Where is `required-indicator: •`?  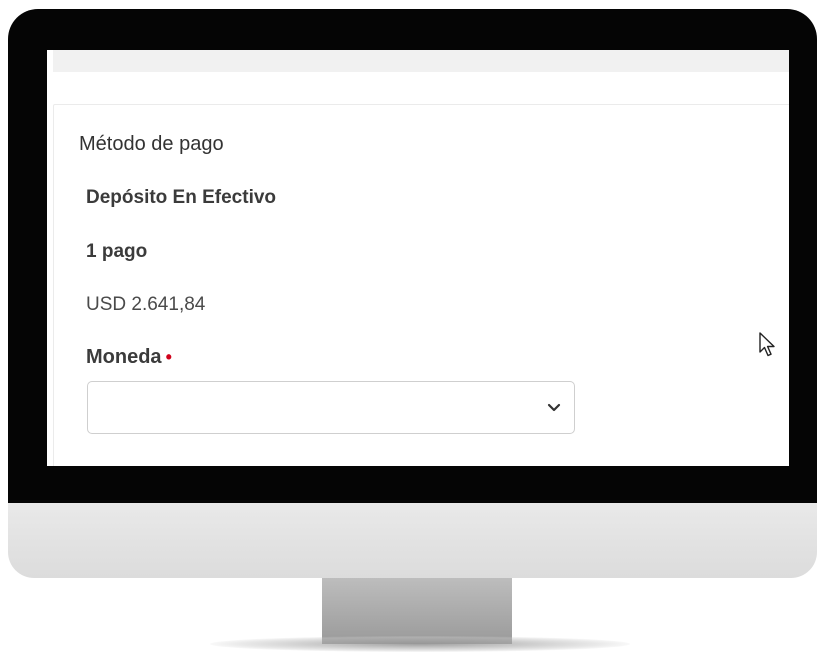 required-indicator: • is located at coordinates (168, 357).